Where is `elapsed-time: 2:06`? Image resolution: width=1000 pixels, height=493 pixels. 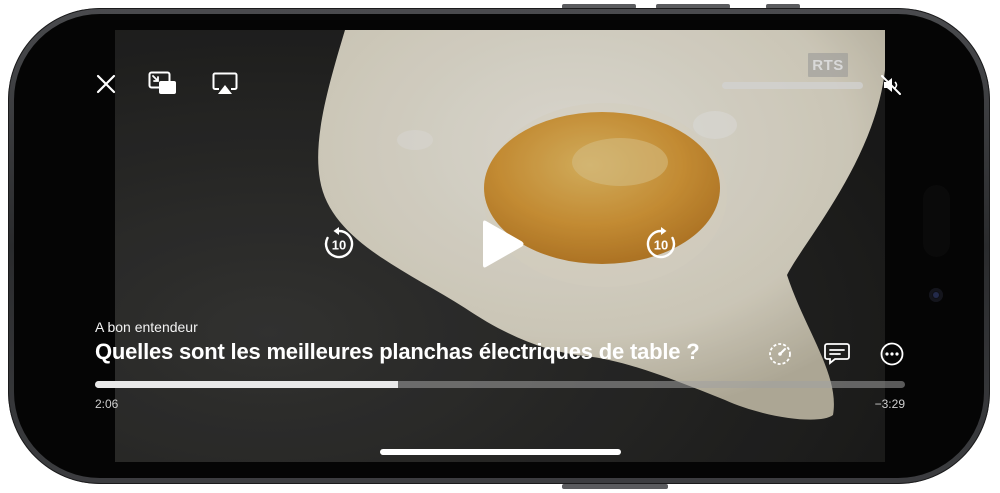 elapsed-time: 2:06 is located at coordinates (107, 404).